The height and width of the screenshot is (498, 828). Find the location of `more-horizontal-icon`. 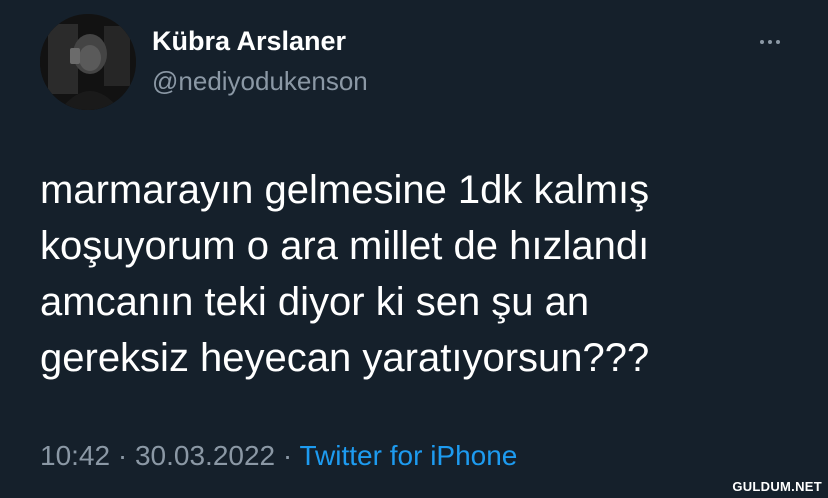

more-horizontal-icon is located at coordinates (762, 42).